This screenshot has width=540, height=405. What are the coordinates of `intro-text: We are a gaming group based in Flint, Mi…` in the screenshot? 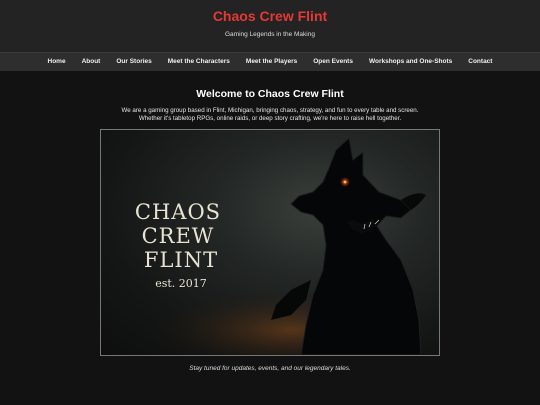 It's located at (270, 114).